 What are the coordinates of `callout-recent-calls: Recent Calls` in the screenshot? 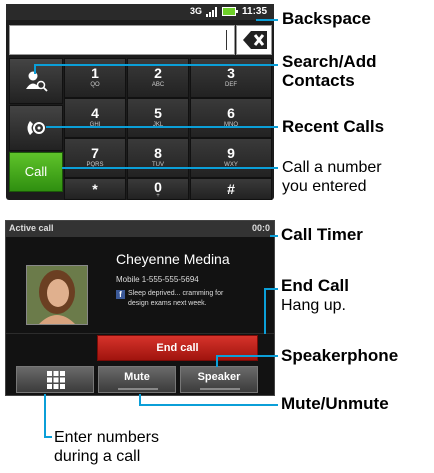 It's located at (333, 126).